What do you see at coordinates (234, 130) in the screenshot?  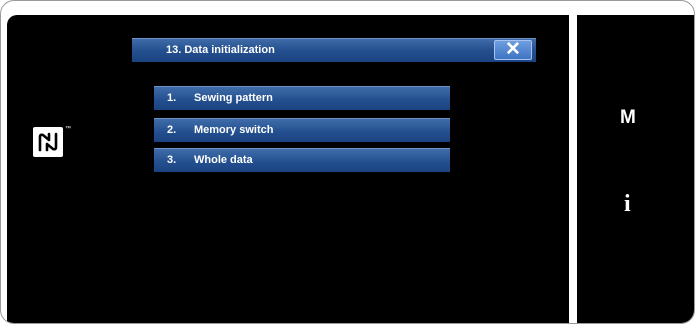 I see `menu-item-label: Memory switch` at bounding box center [234, 130].